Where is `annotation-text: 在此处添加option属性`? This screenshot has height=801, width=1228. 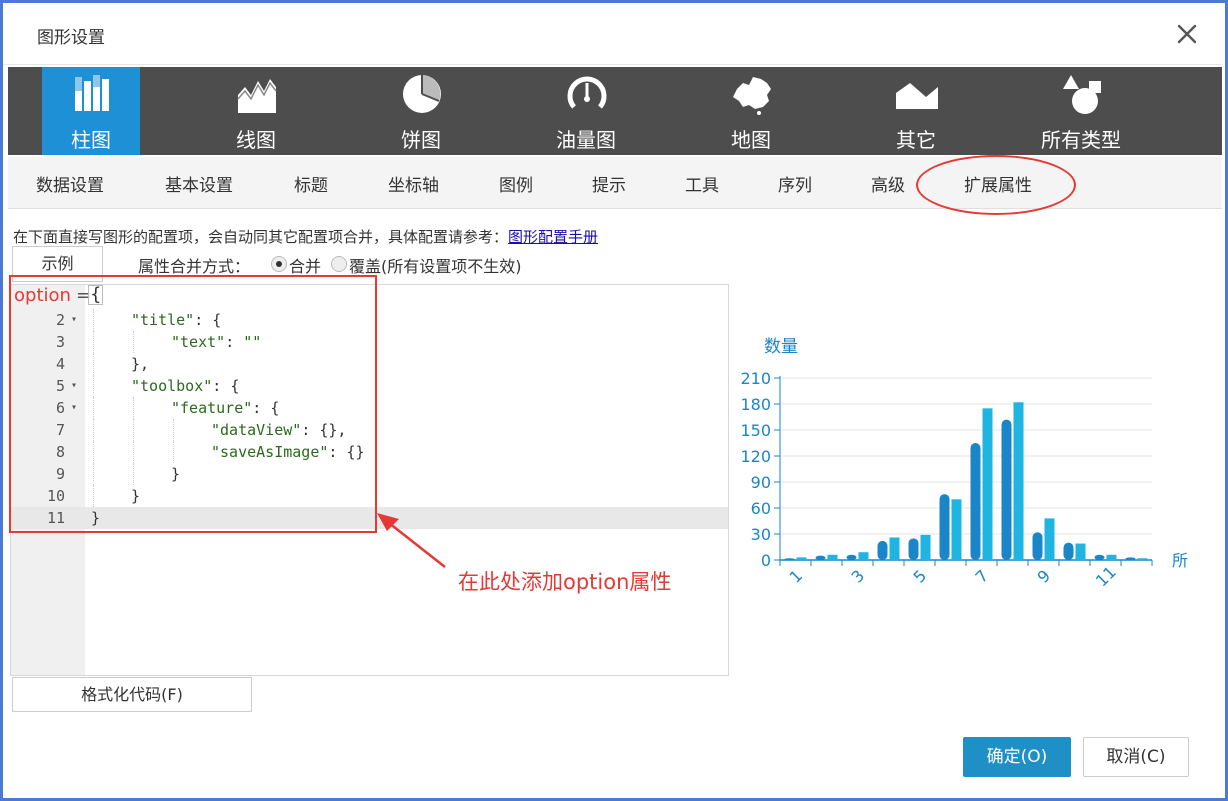
annotation-text: 在此处添加option属性 is located at coordinates (565, 582).